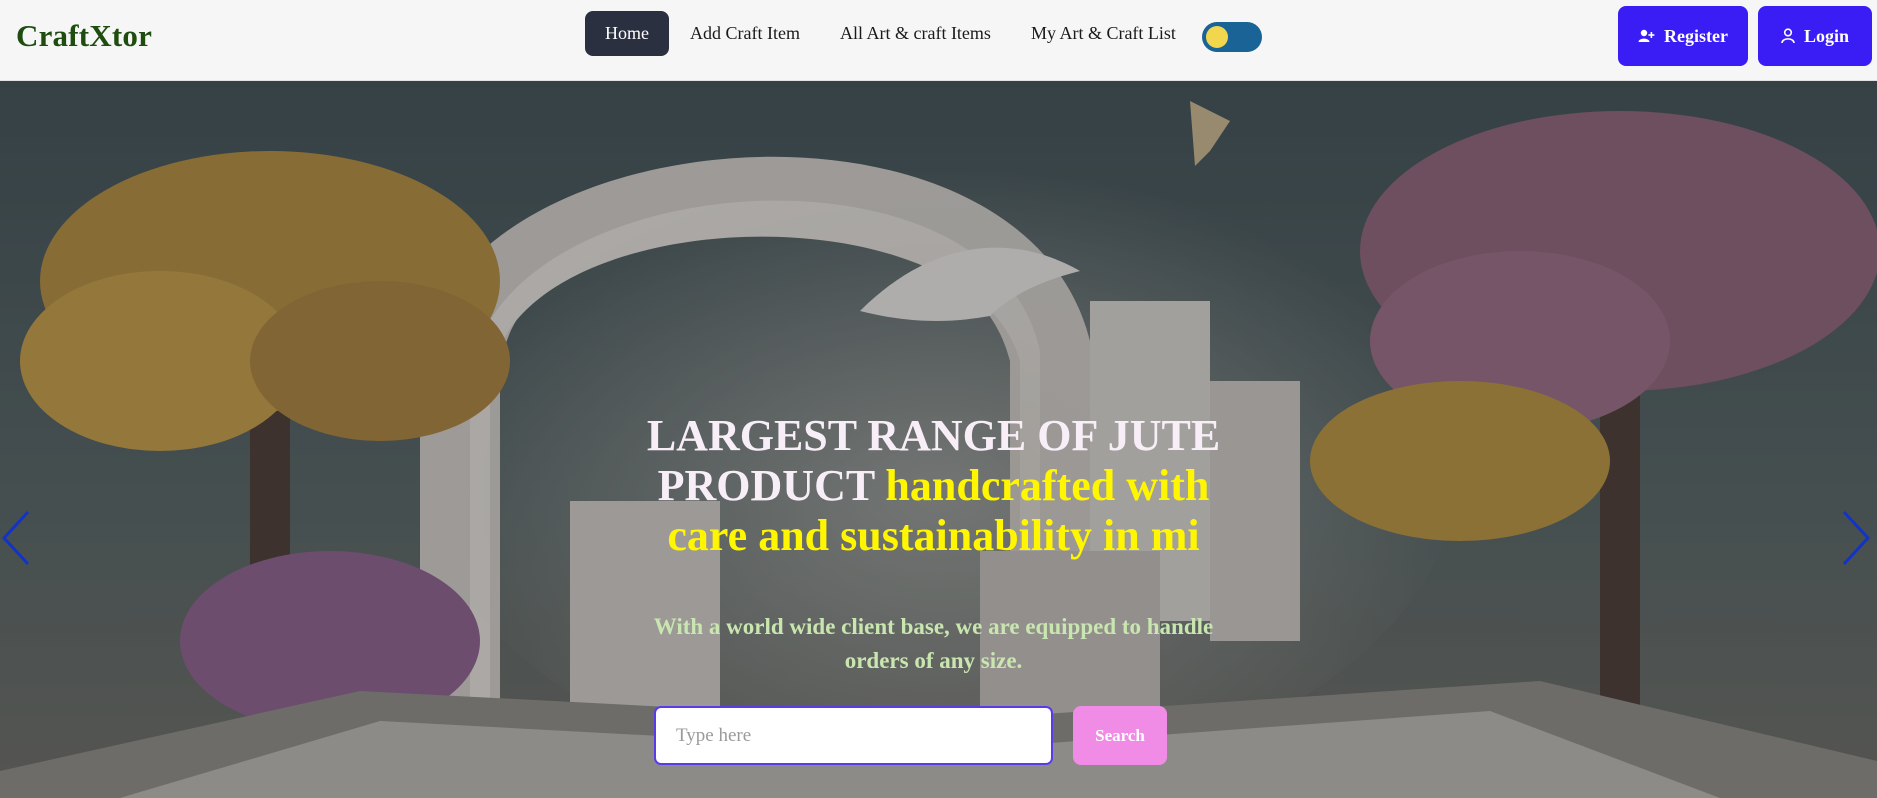 The image size is (1877, 798). Describe the element at coordinates (84, 36) in the screenshot. I see `brand-logo: CraftXtor` at that location.